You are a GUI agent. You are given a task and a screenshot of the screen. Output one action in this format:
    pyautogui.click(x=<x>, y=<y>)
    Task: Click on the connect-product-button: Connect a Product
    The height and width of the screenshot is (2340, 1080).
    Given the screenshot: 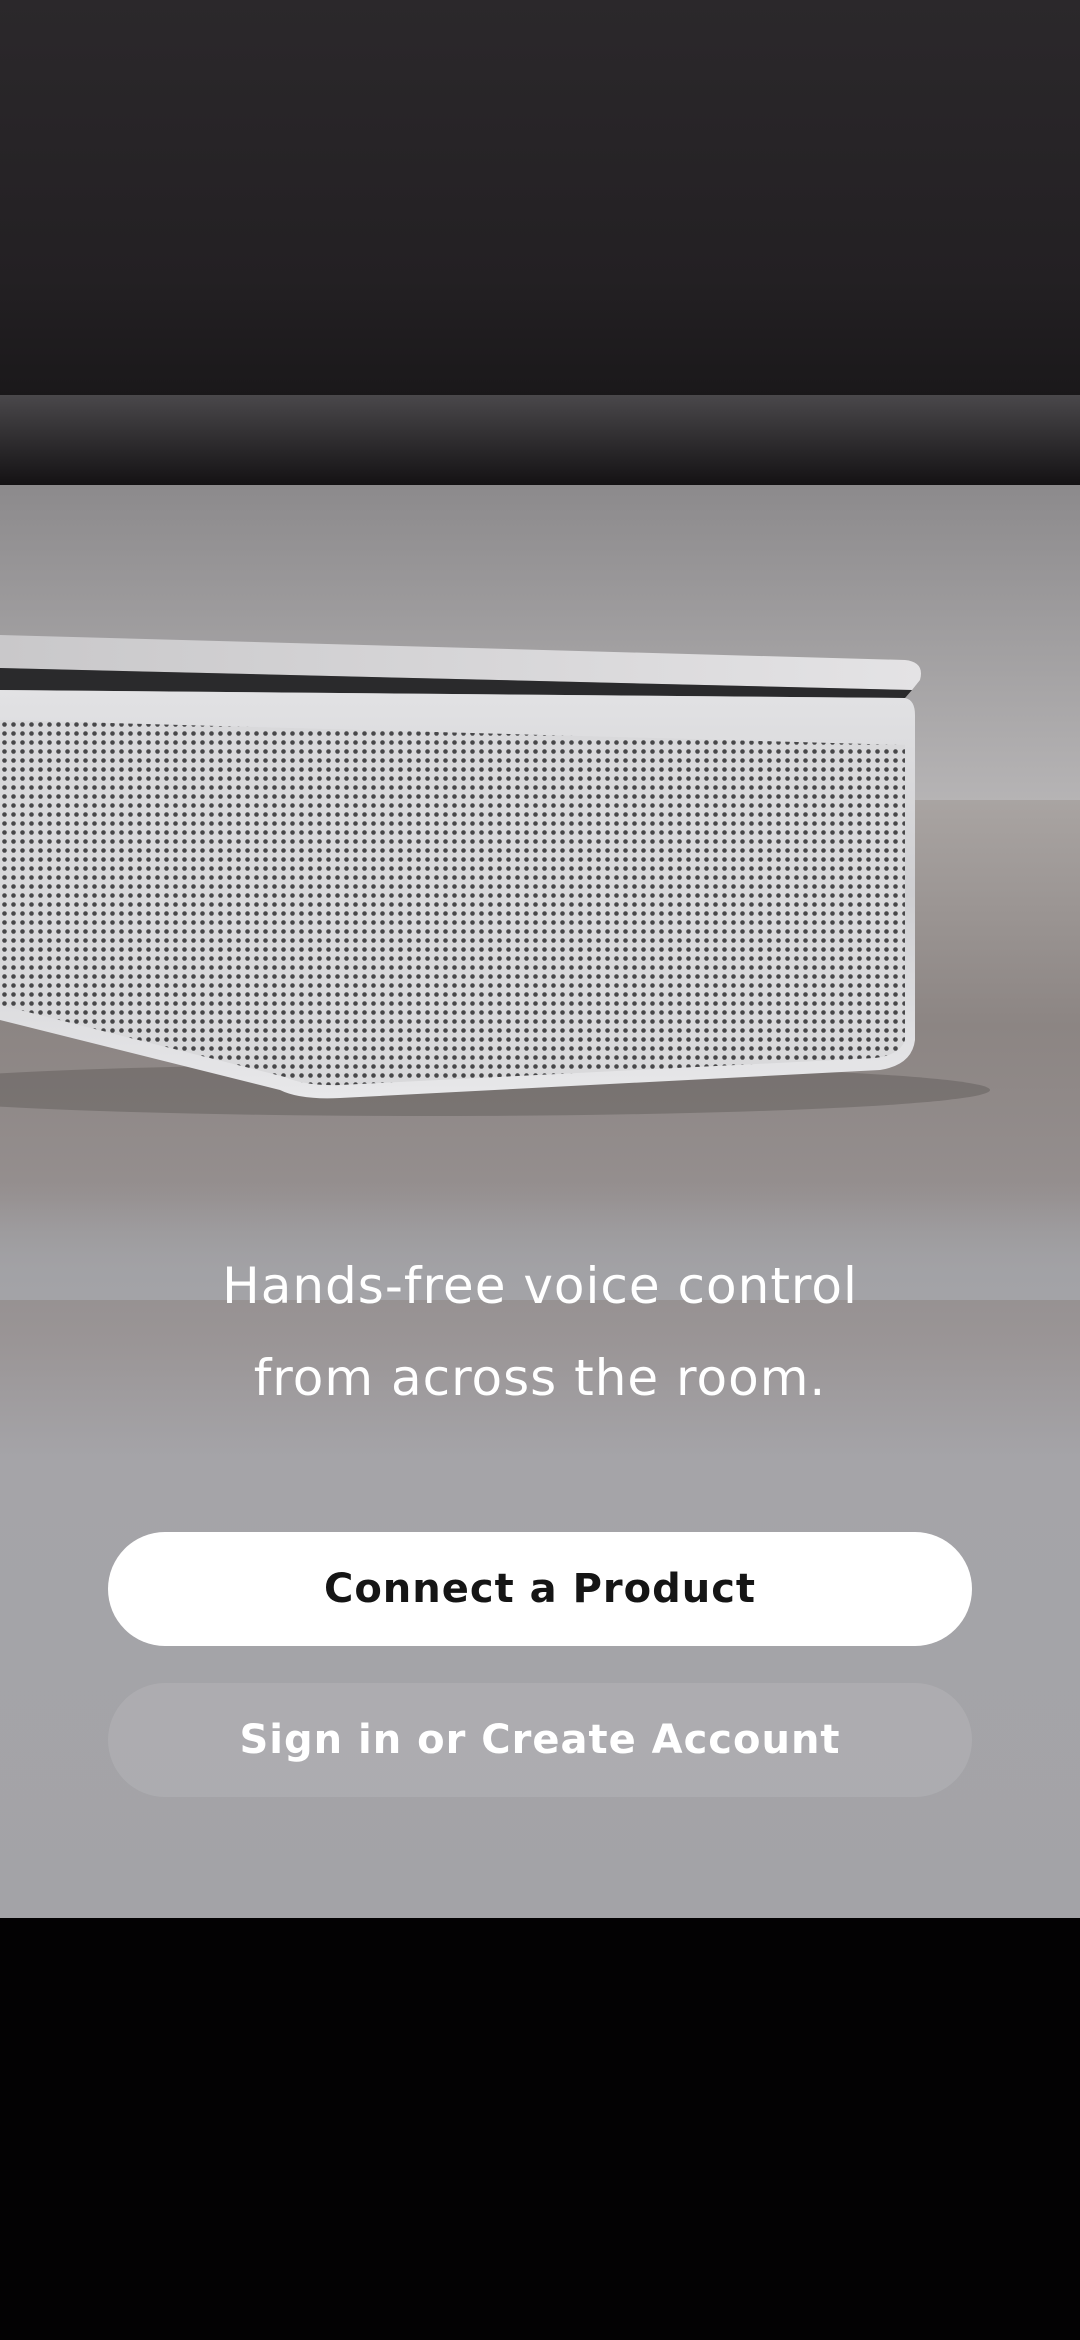 What is the action you would take?
    pyautogui.click(x=540, y=1589)
    